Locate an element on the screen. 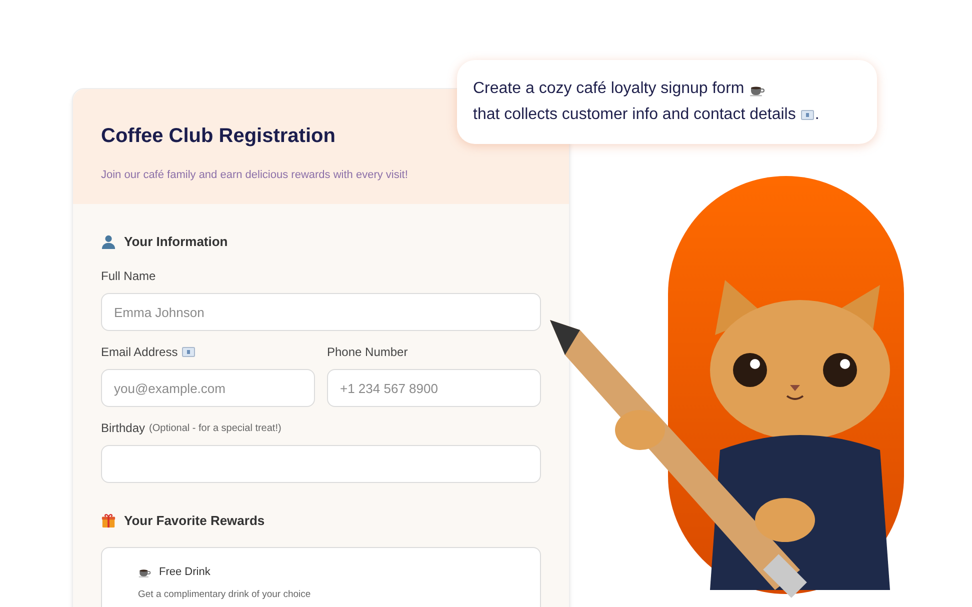 This screenshot has width=972, height=607. field-label: Full Name is located at coordinates (128, 276).